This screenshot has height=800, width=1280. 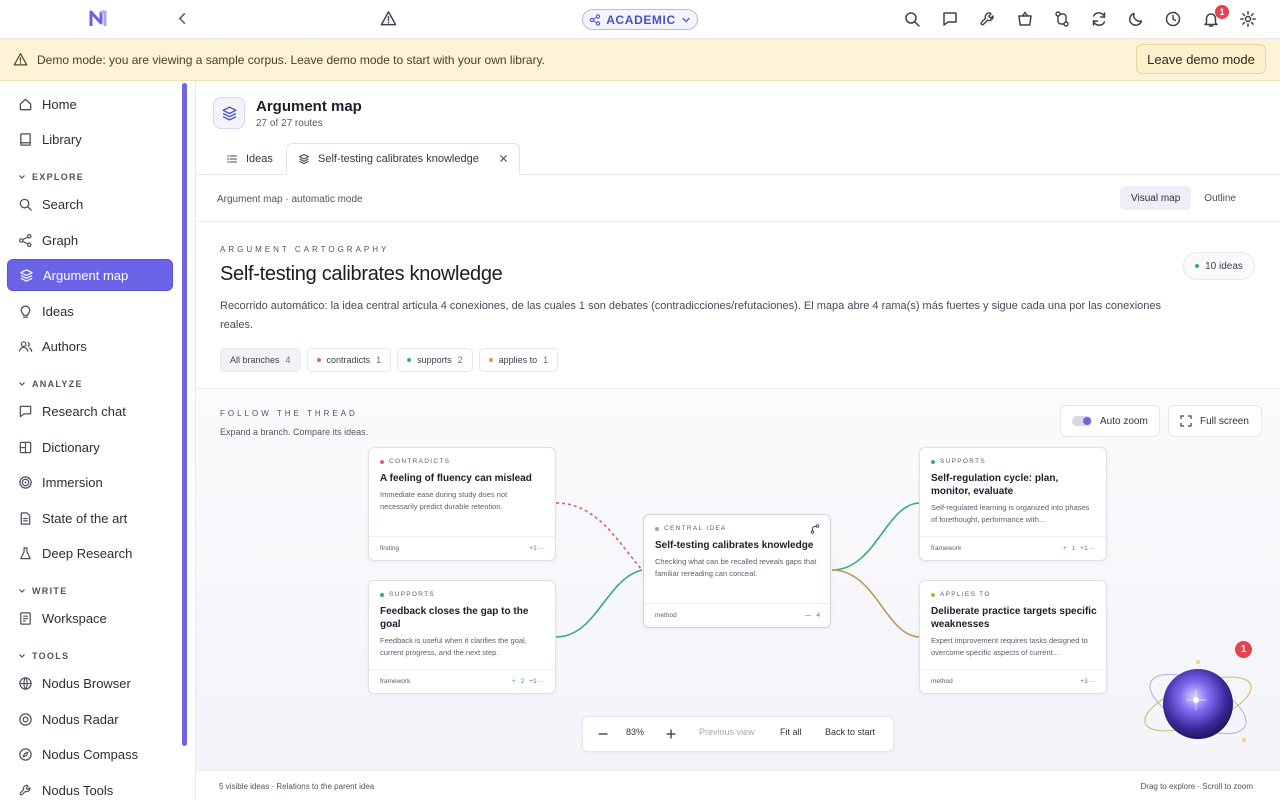 I want to click on sidebar-item-graph: Graph, so click(x=90, y=240).